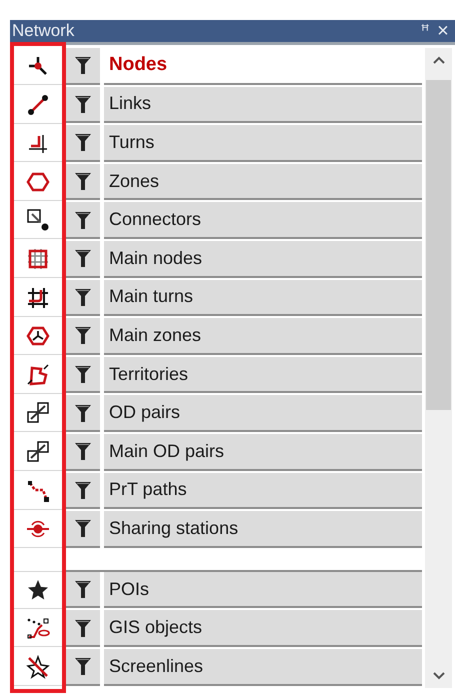  I want to click on layer-item: Territories, so click(263, 375).